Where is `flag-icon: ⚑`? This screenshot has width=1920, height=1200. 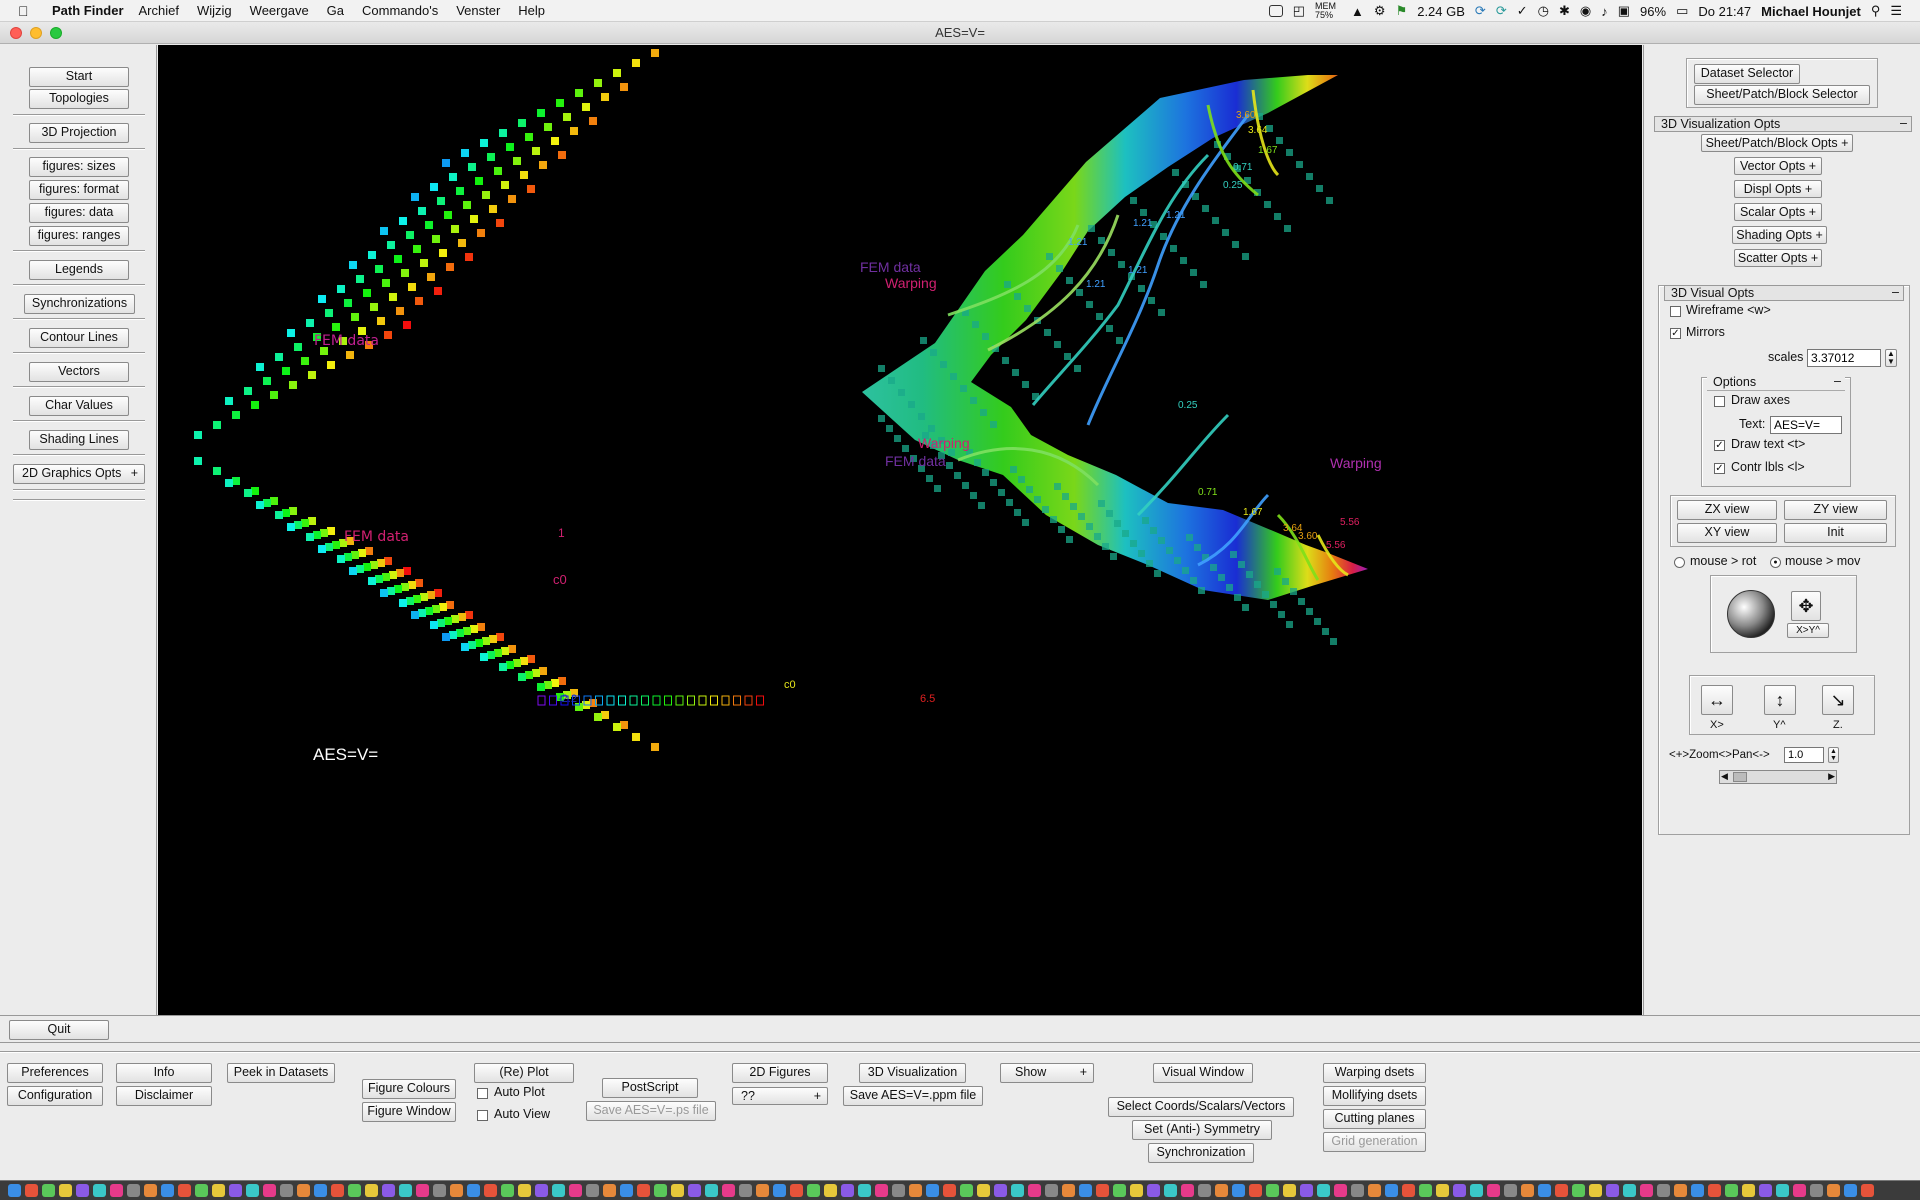
flag-icon: ⚑ is located at coordinates (1402, 11).